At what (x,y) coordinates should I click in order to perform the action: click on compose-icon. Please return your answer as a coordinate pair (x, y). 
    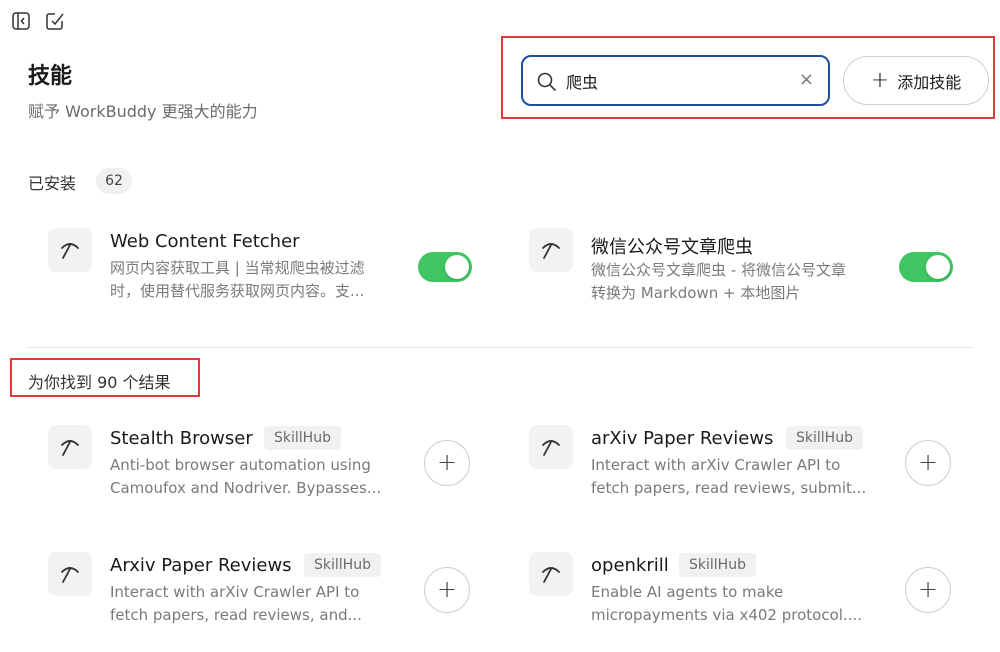
    Looking at the image, I should click on (55, 21).